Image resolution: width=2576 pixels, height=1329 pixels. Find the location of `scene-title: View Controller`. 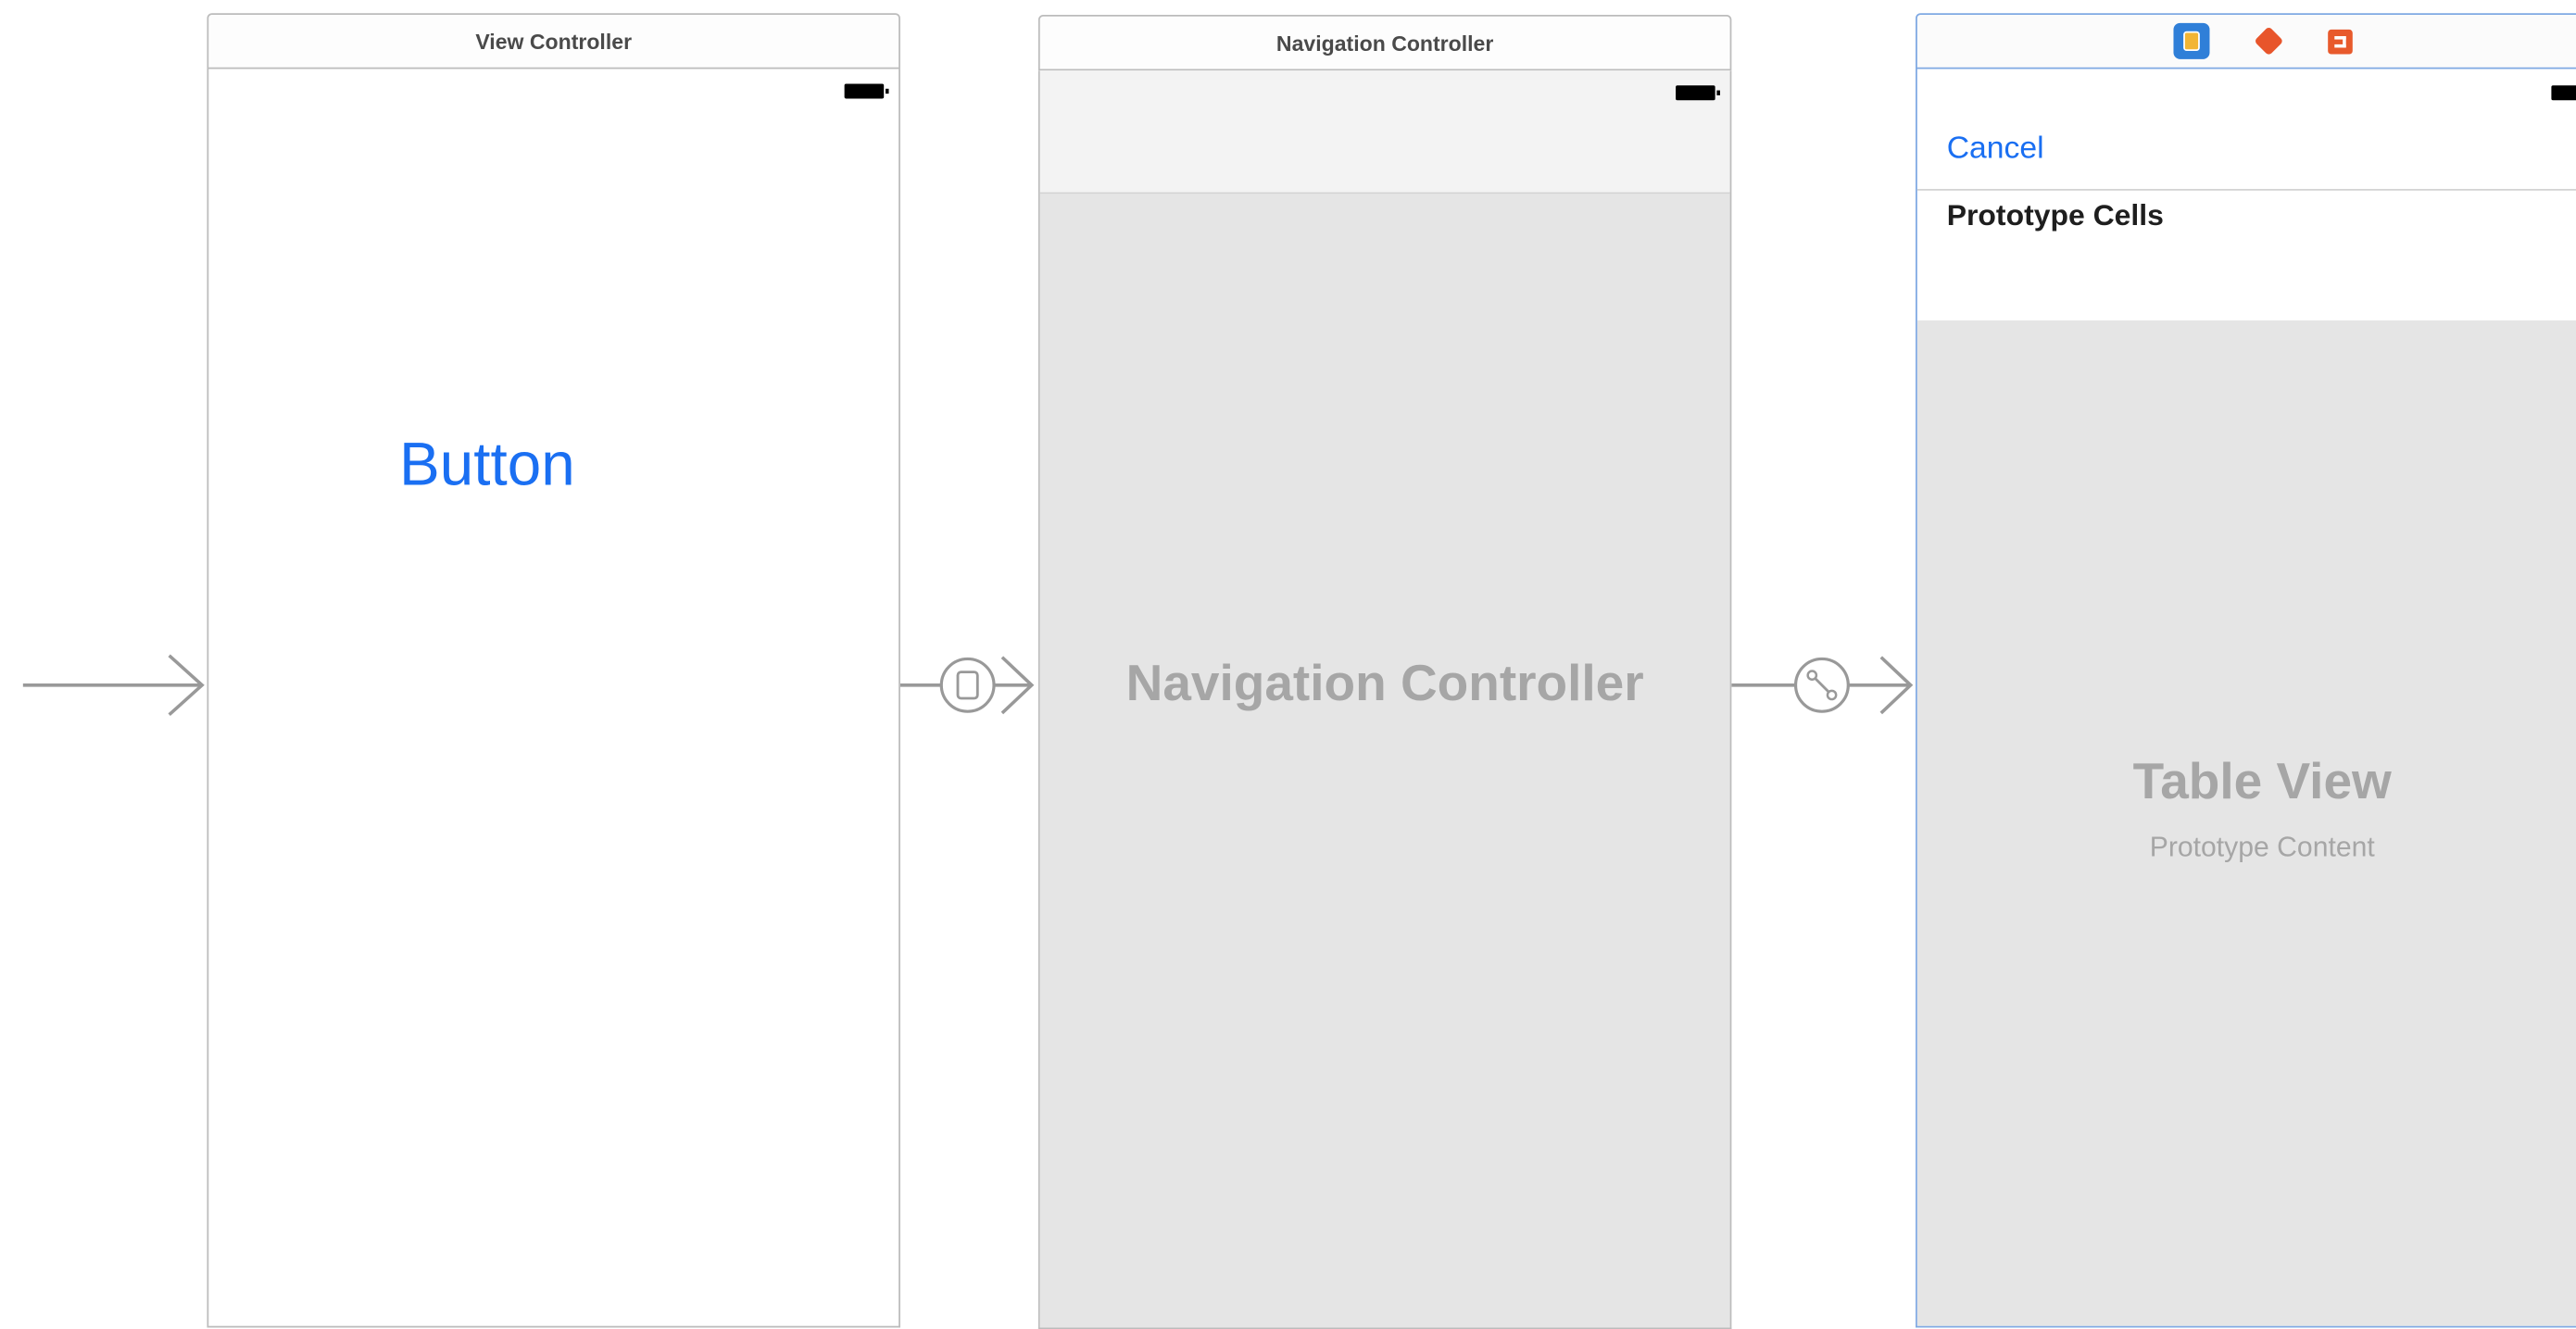

scene-title: View Controller is located at coordinates (553, 41).